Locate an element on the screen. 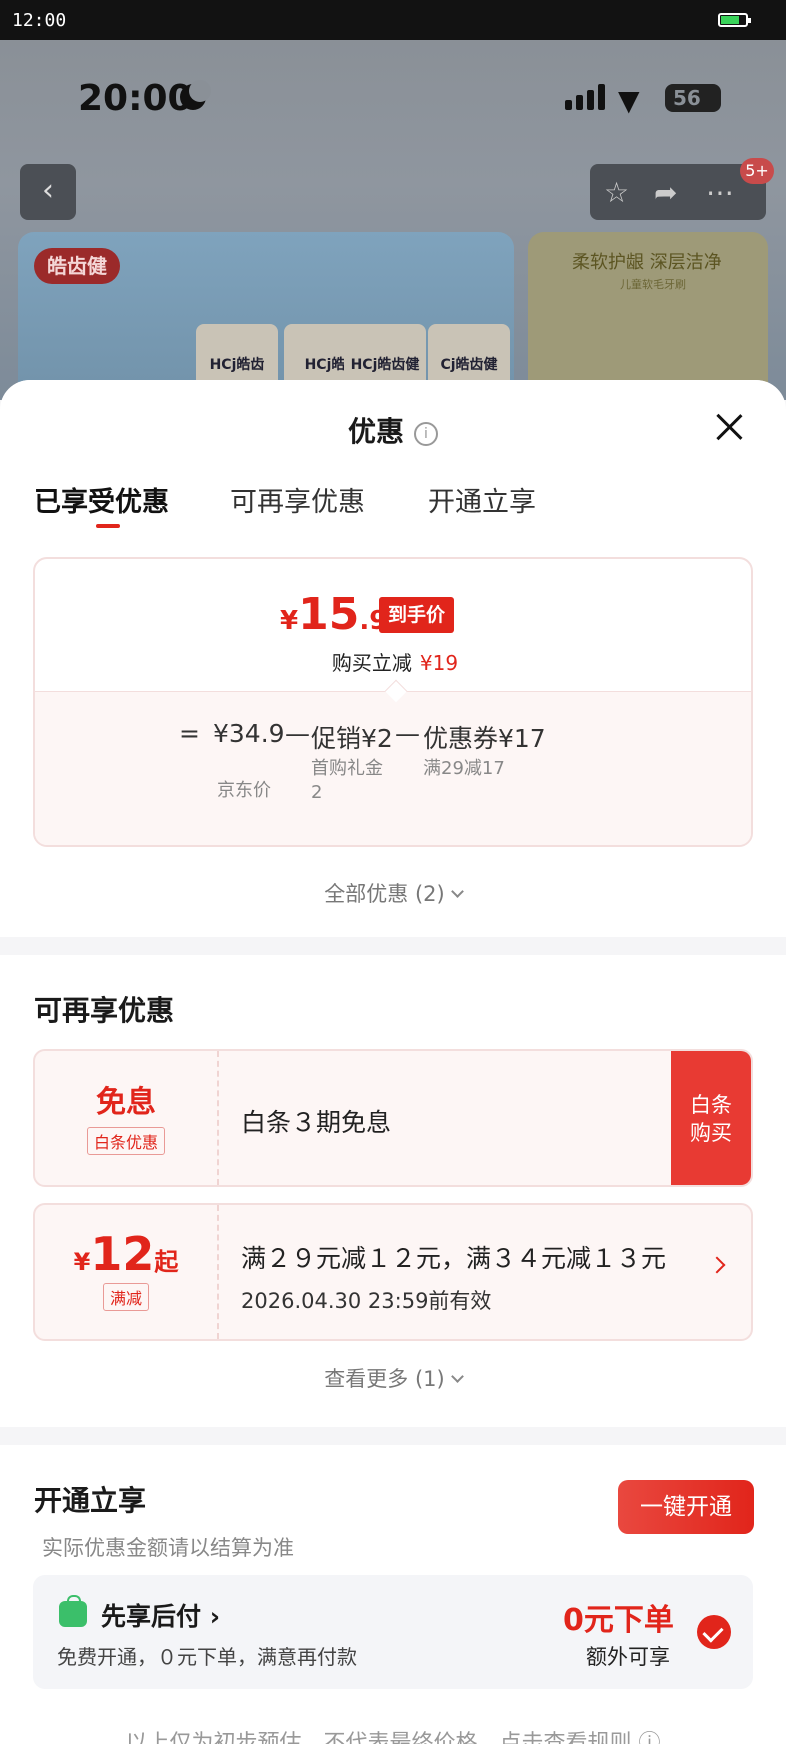 Image resolution: width=786 pixels, height=1744 pixels. final-price-tag: 到手价 is located at coordinates (417, 615).